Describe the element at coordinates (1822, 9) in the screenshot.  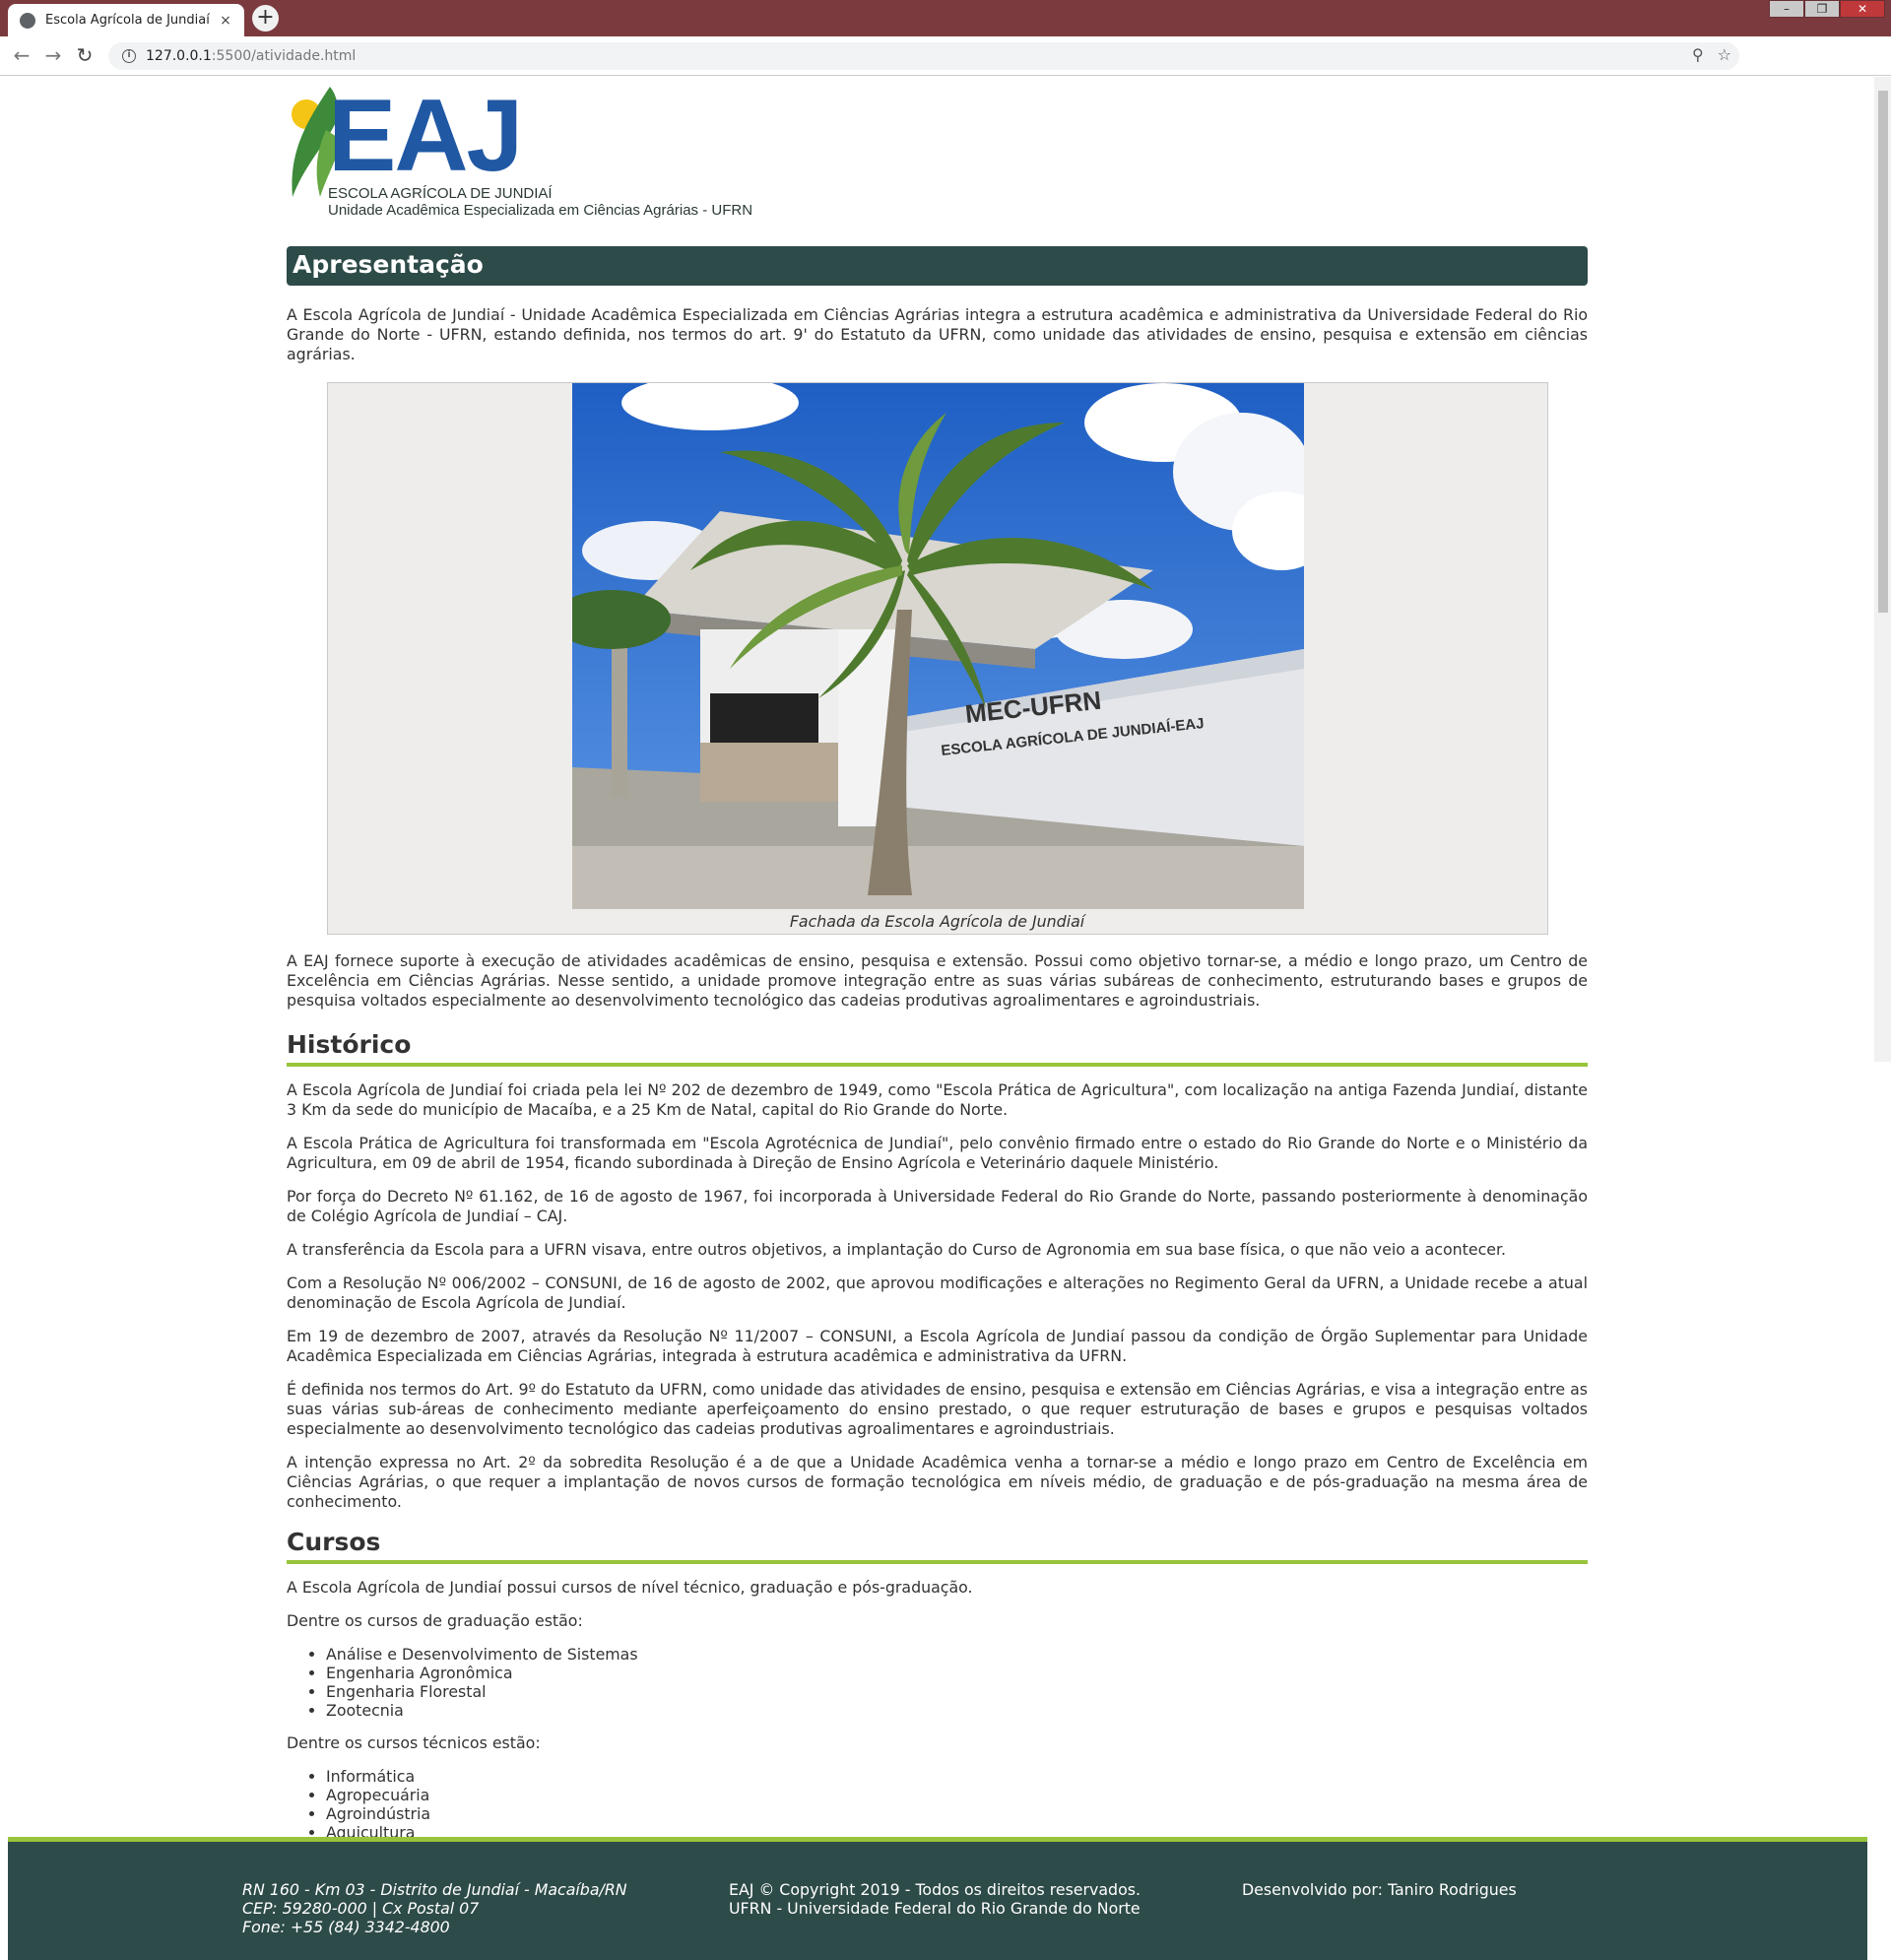
I see `restore-button: ❐` at that location.